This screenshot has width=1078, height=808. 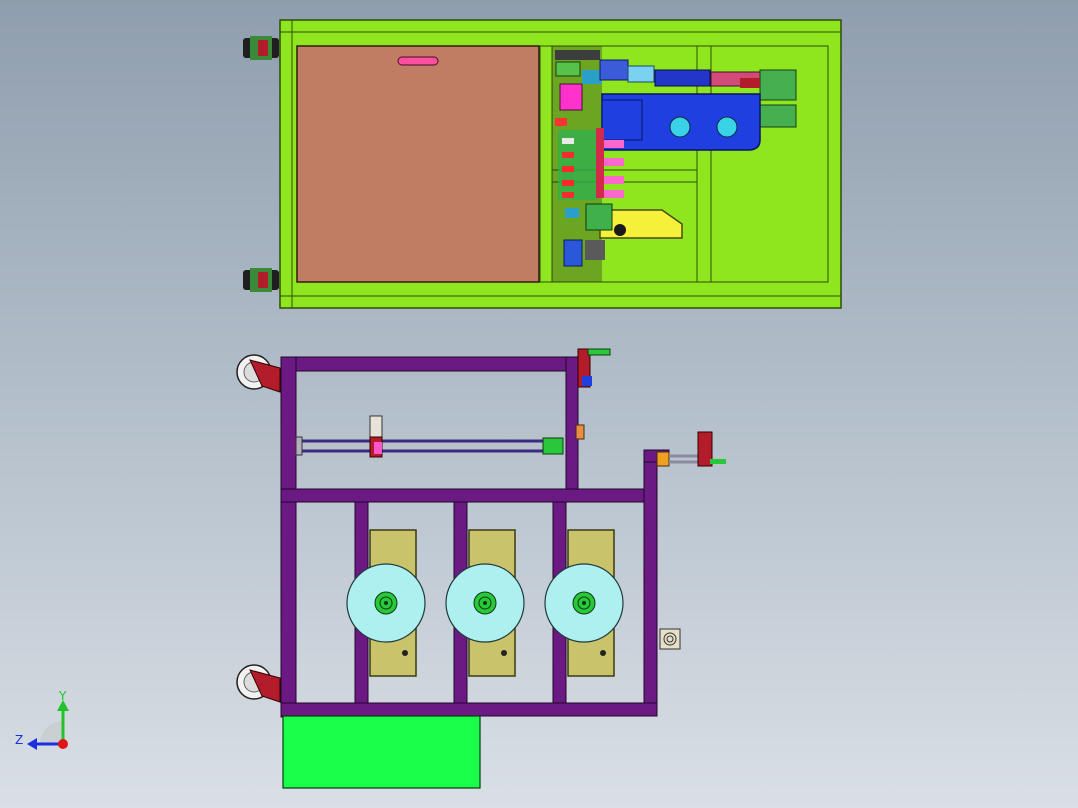 What do you see at coordinates (42, 719) in the screenshot?
I see `orientation-triad: Y Z` at bounding box center [42, 719].